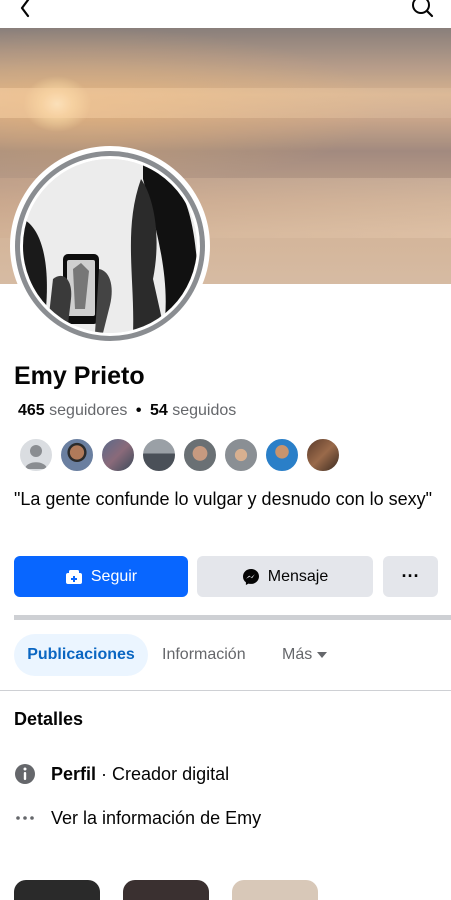 The image size is (451, 900). What do you see at coordinates (171, 773) in the screenshot?
I see `profile-category: Creador digital` at bounding box center [171, 773].